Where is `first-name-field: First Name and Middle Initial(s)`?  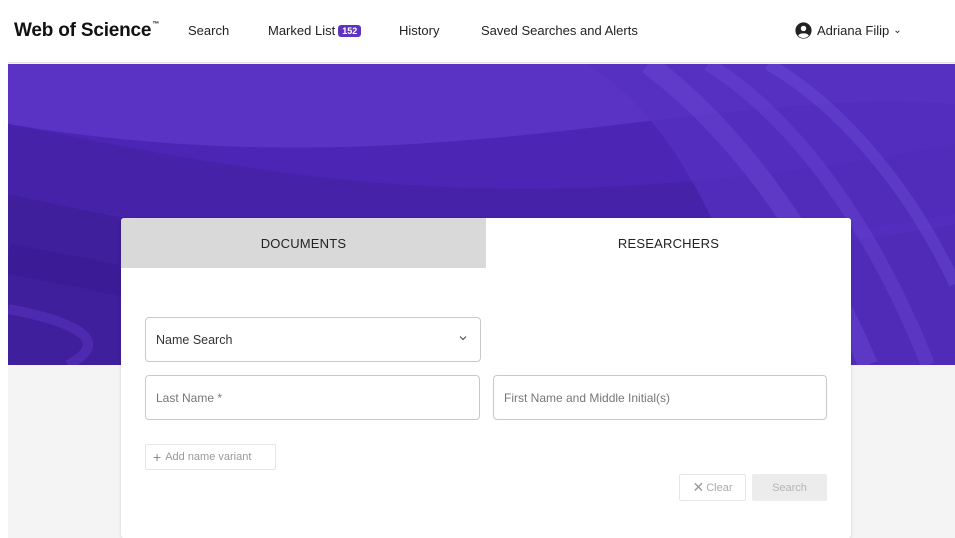
first-name-field: First Name and Middle Initial(s) is located at coordinates (660, 397).